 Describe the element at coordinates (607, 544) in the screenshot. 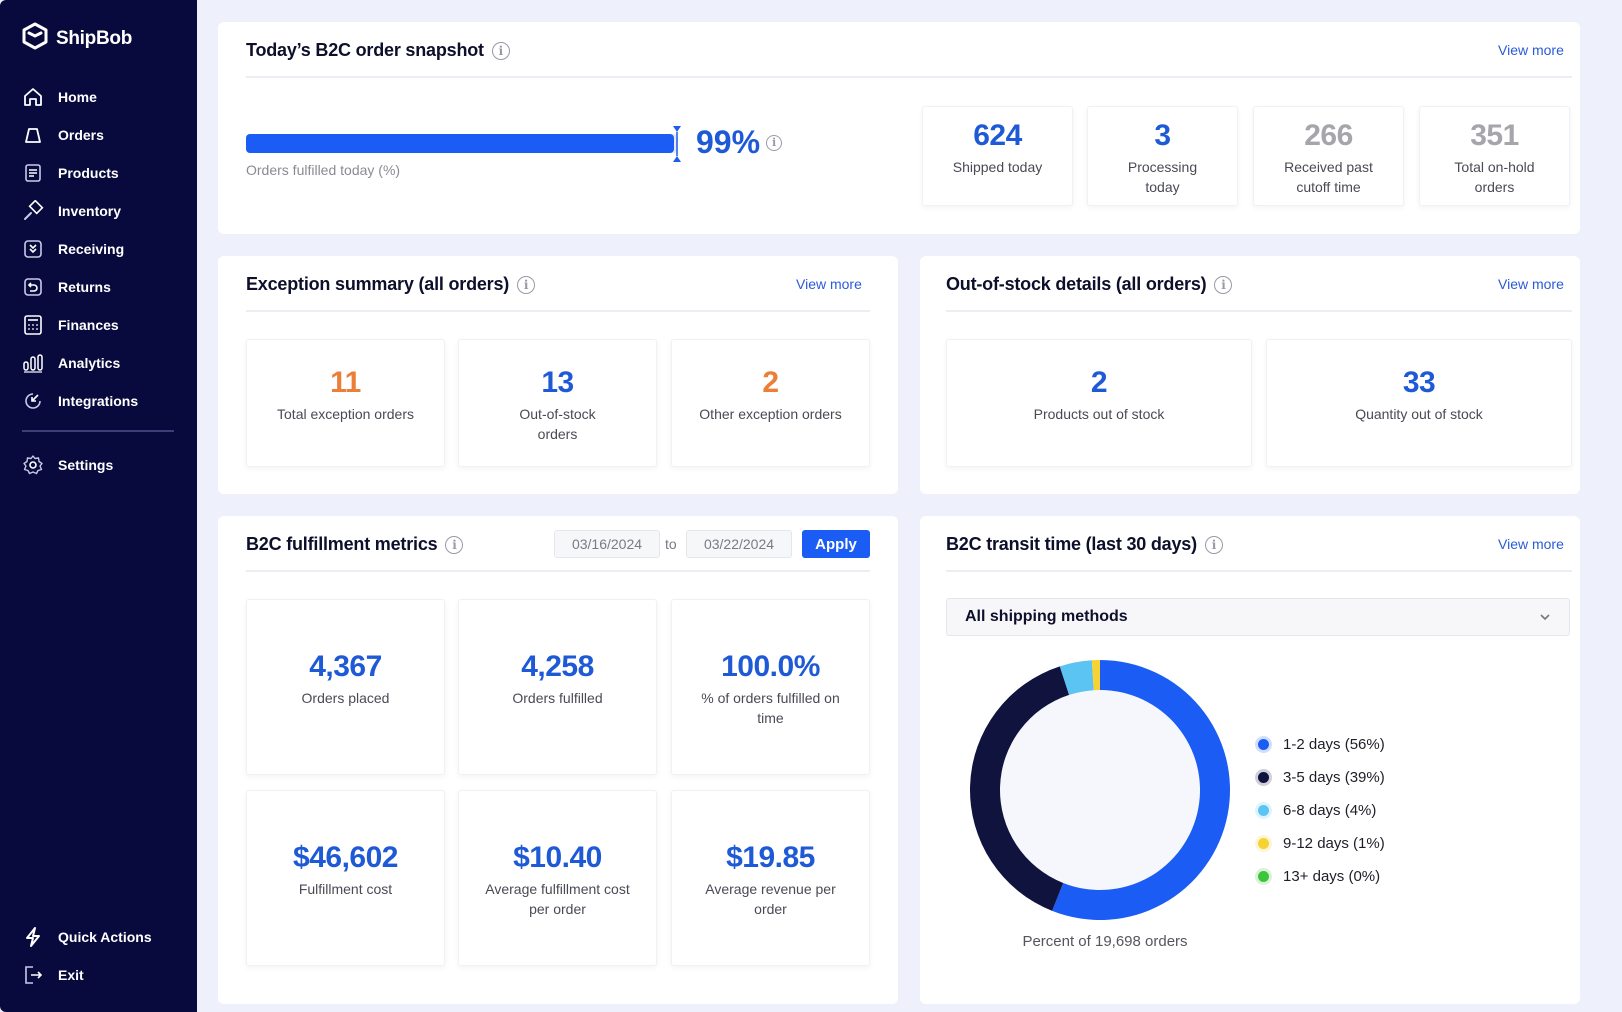

I see `date-from-input: 03/16/2024` at that location.